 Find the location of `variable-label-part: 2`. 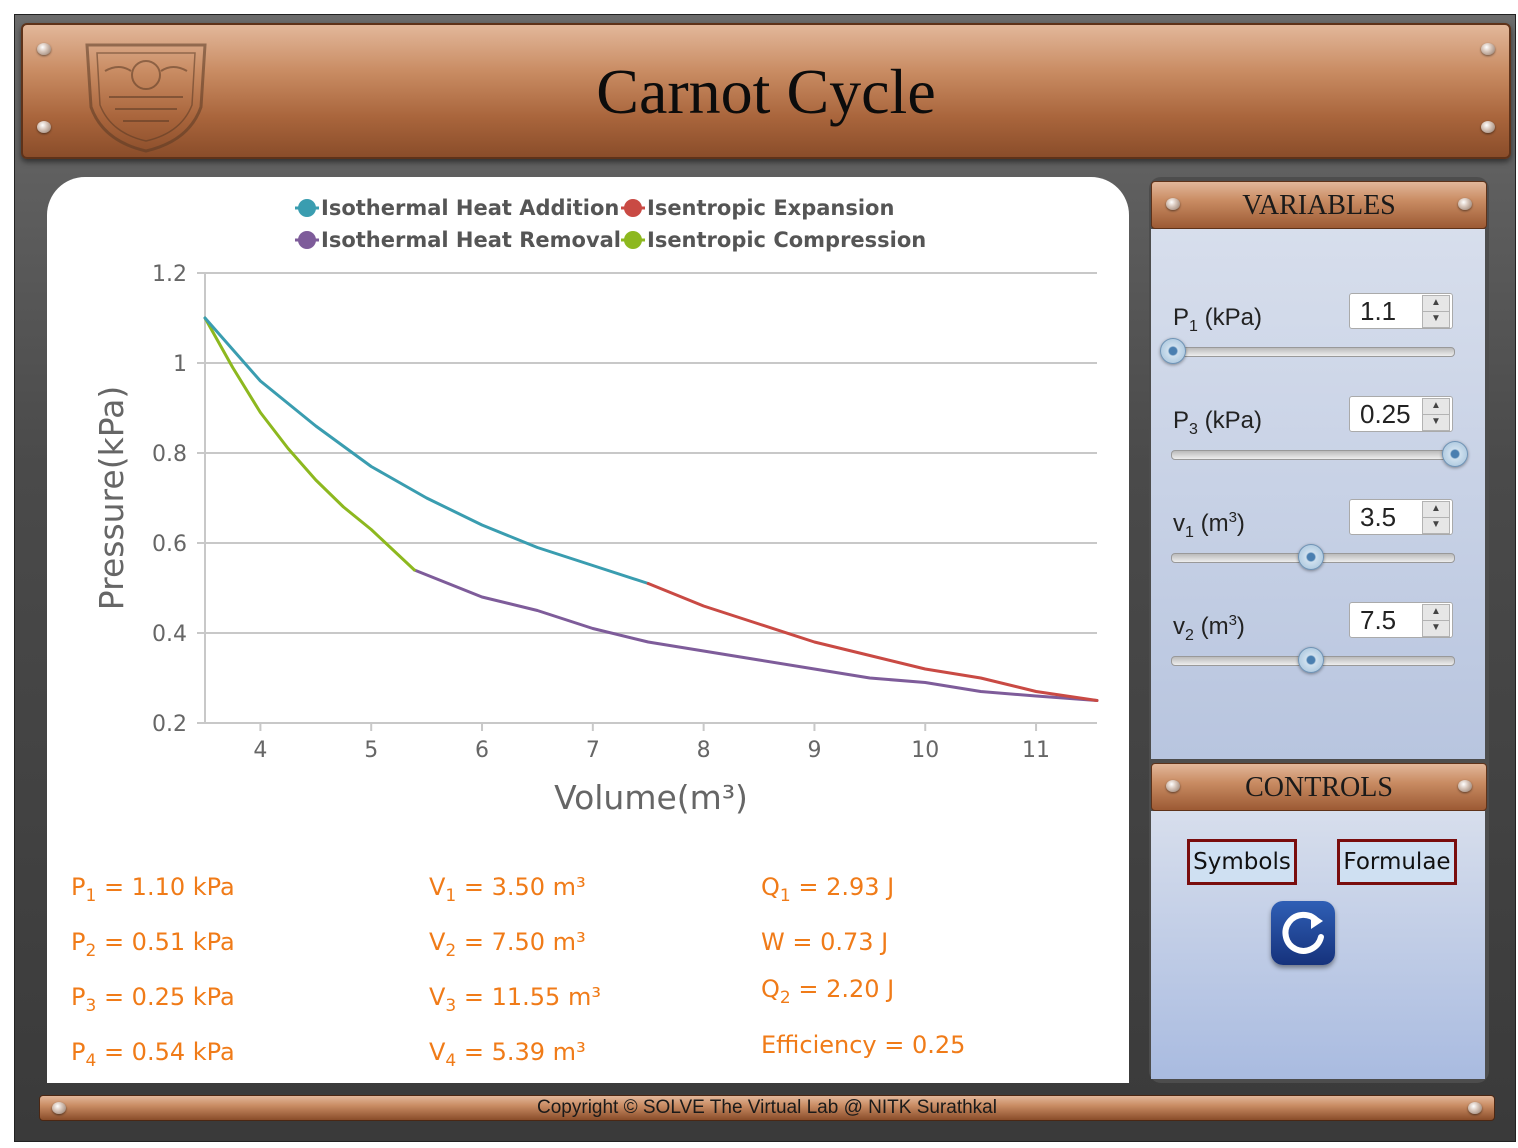

variable-label-part: 2 is located at coordinates (1189, 635).